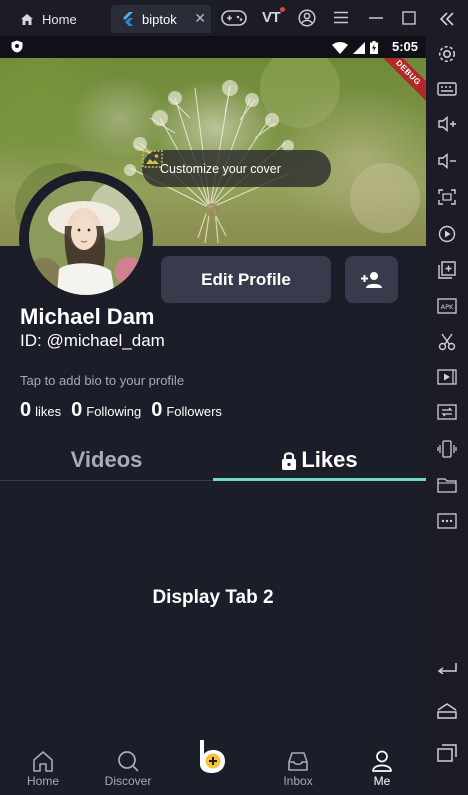 Image resolution: width=468 pixels, height=795 pixels. I want to click on nav-inbox: Inbox, so click(298, 769).